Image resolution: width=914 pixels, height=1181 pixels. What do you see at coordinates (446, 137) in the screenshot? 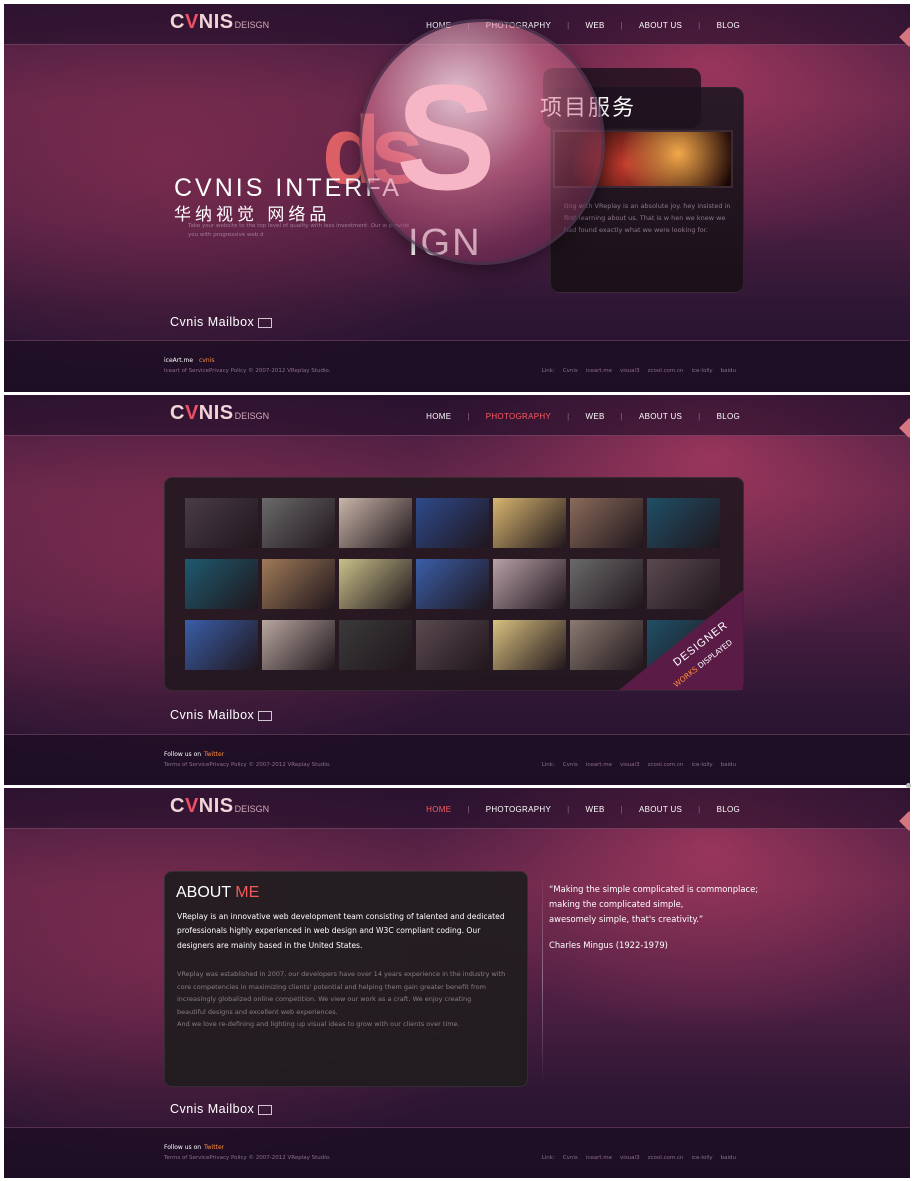
I see `lens-s-graphic: S` at bounding box center [446, 137].